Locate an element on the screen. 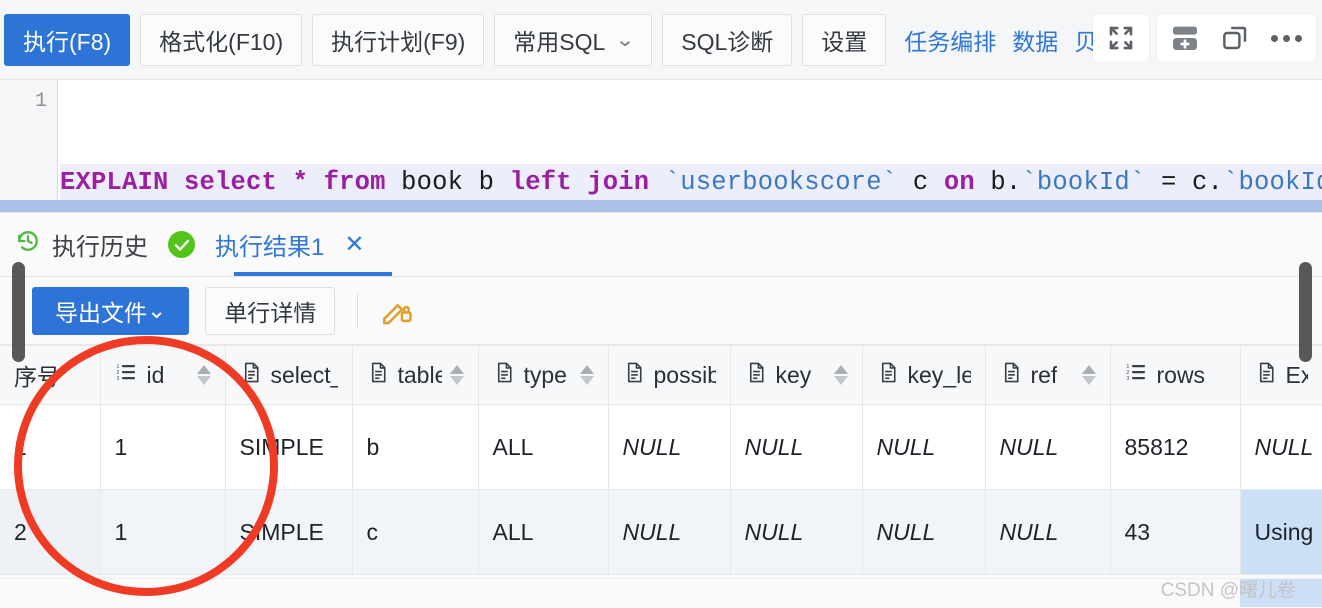 This screenshot has height=608, width=1322. window-actions-pill is located at coordinates (1236, 38).